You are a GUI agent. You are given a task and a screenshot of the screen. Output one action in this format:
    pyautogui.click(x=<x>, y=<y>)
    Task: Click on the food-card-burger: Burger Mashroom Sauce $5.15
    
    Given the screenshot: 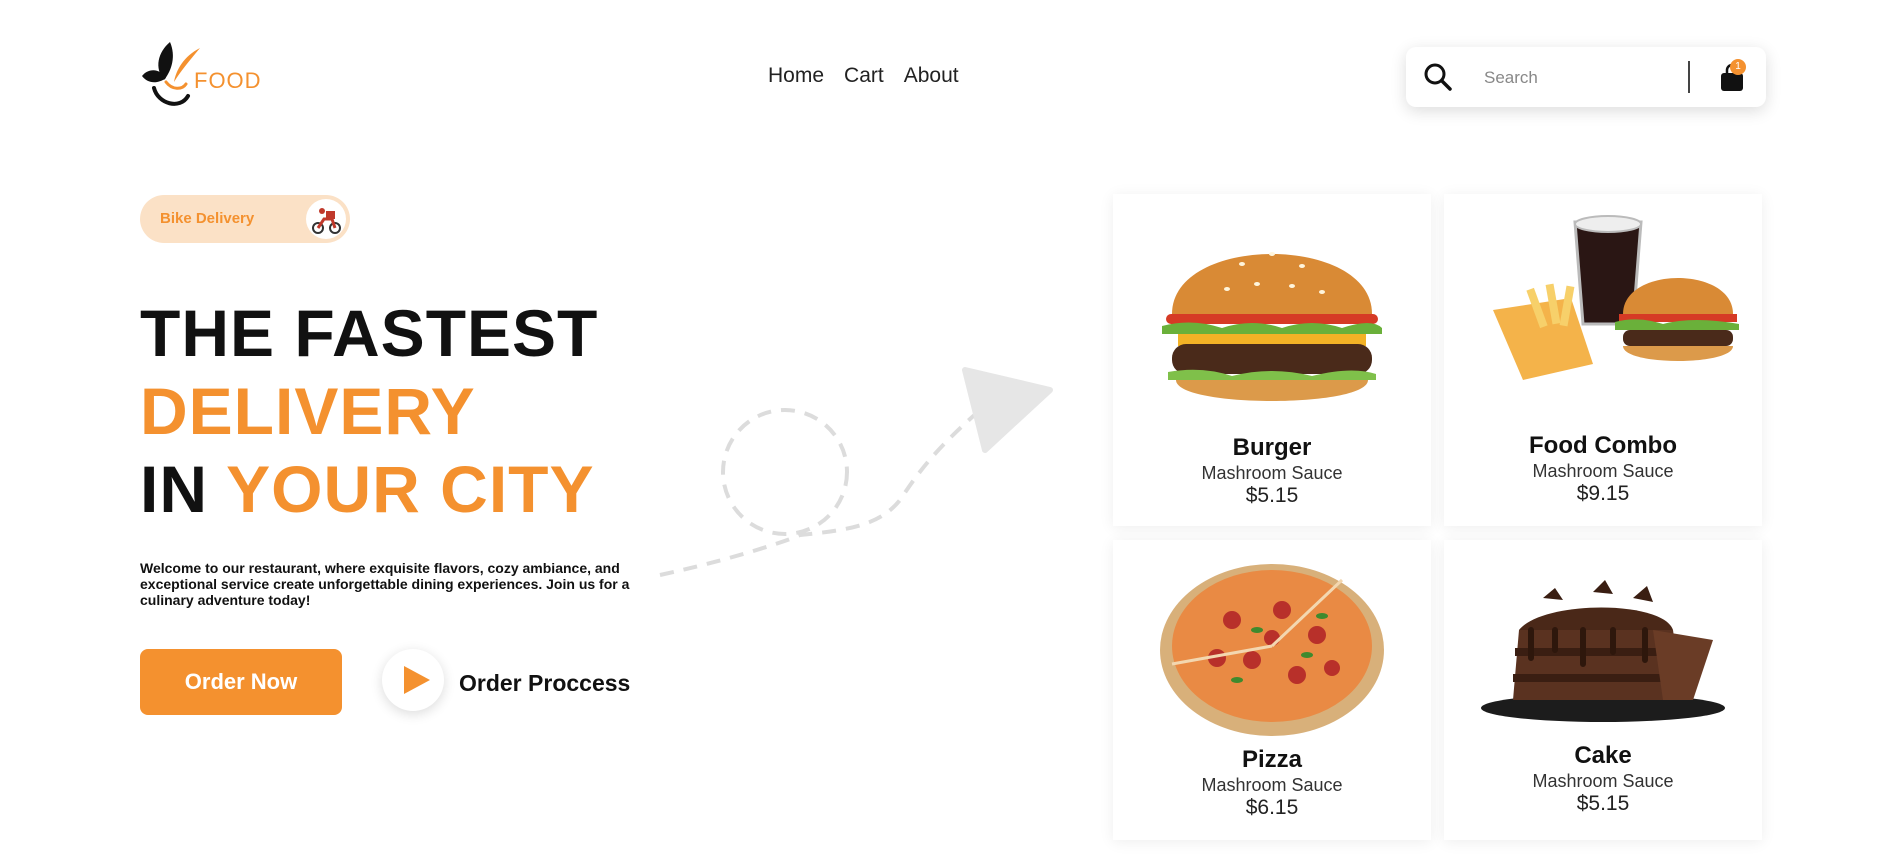 What is the action you would take?
    pyautogui.click(x=1272, y=360)
    